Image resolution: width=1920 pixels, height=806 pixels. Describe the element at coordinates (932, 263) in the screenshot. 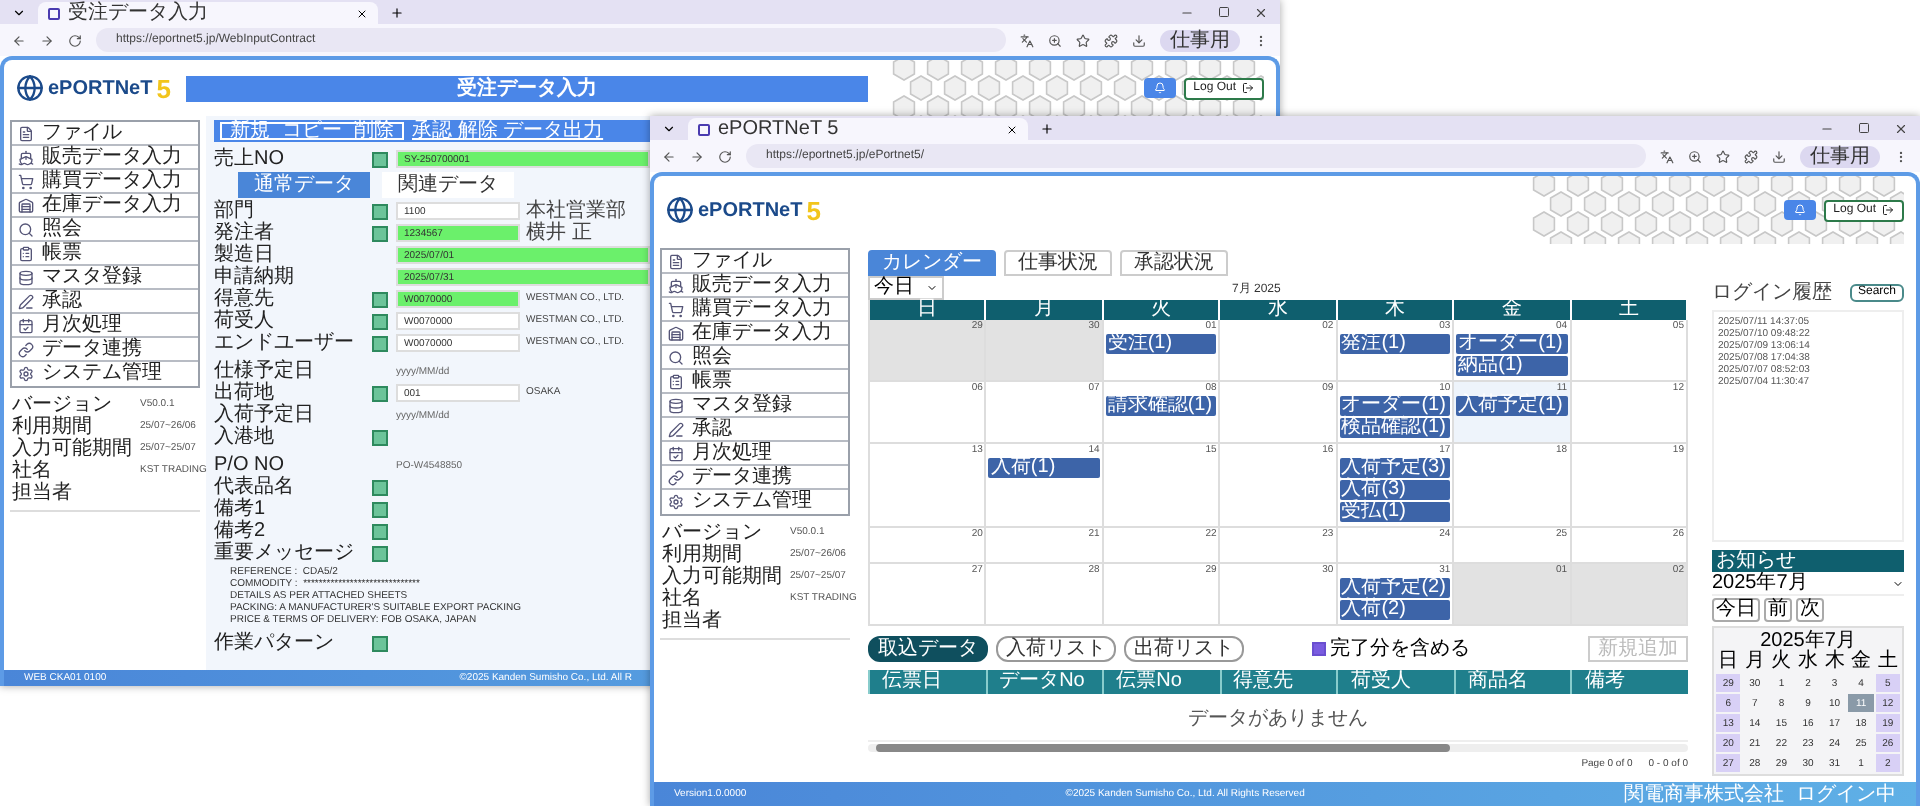

I see `view-tab: カレンダー` at that location.